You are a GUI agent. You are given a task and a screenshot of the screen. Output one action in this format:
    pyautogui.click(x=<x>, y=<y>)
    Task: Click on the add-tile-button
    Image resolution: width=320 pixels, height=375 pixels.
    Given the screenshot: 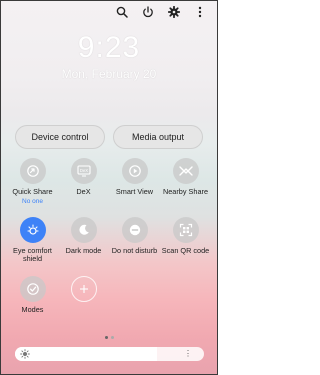 What is the action you would take?
    pyautogui.click(x=83, y=295)
    